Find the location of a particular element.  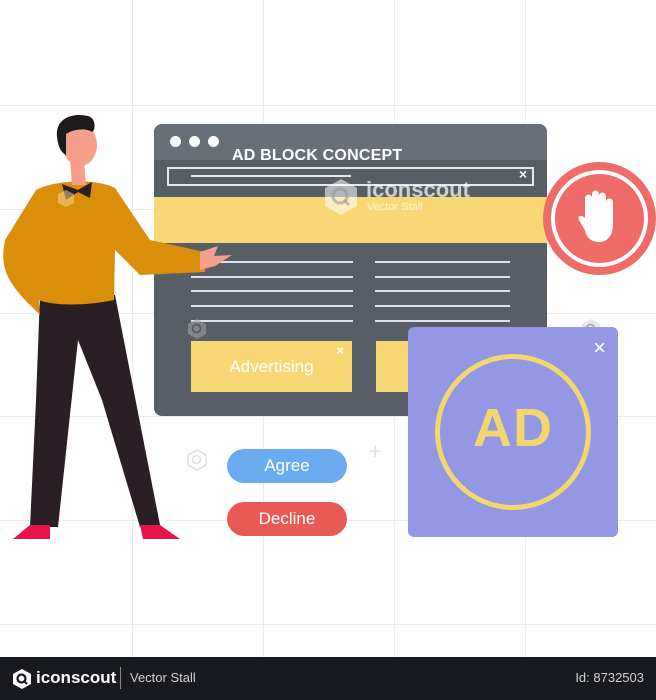

ad-badge: AD is located at coordinates (513, 432).